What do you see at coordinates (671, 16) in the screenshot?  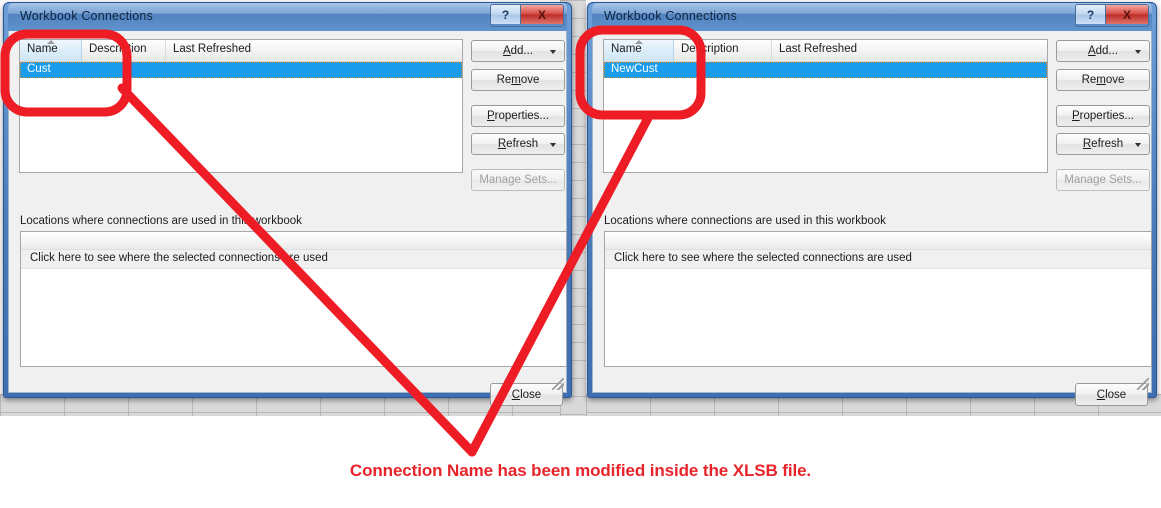 I see `window-title-right: Workbook Connections` at bounding box center [671, 16].